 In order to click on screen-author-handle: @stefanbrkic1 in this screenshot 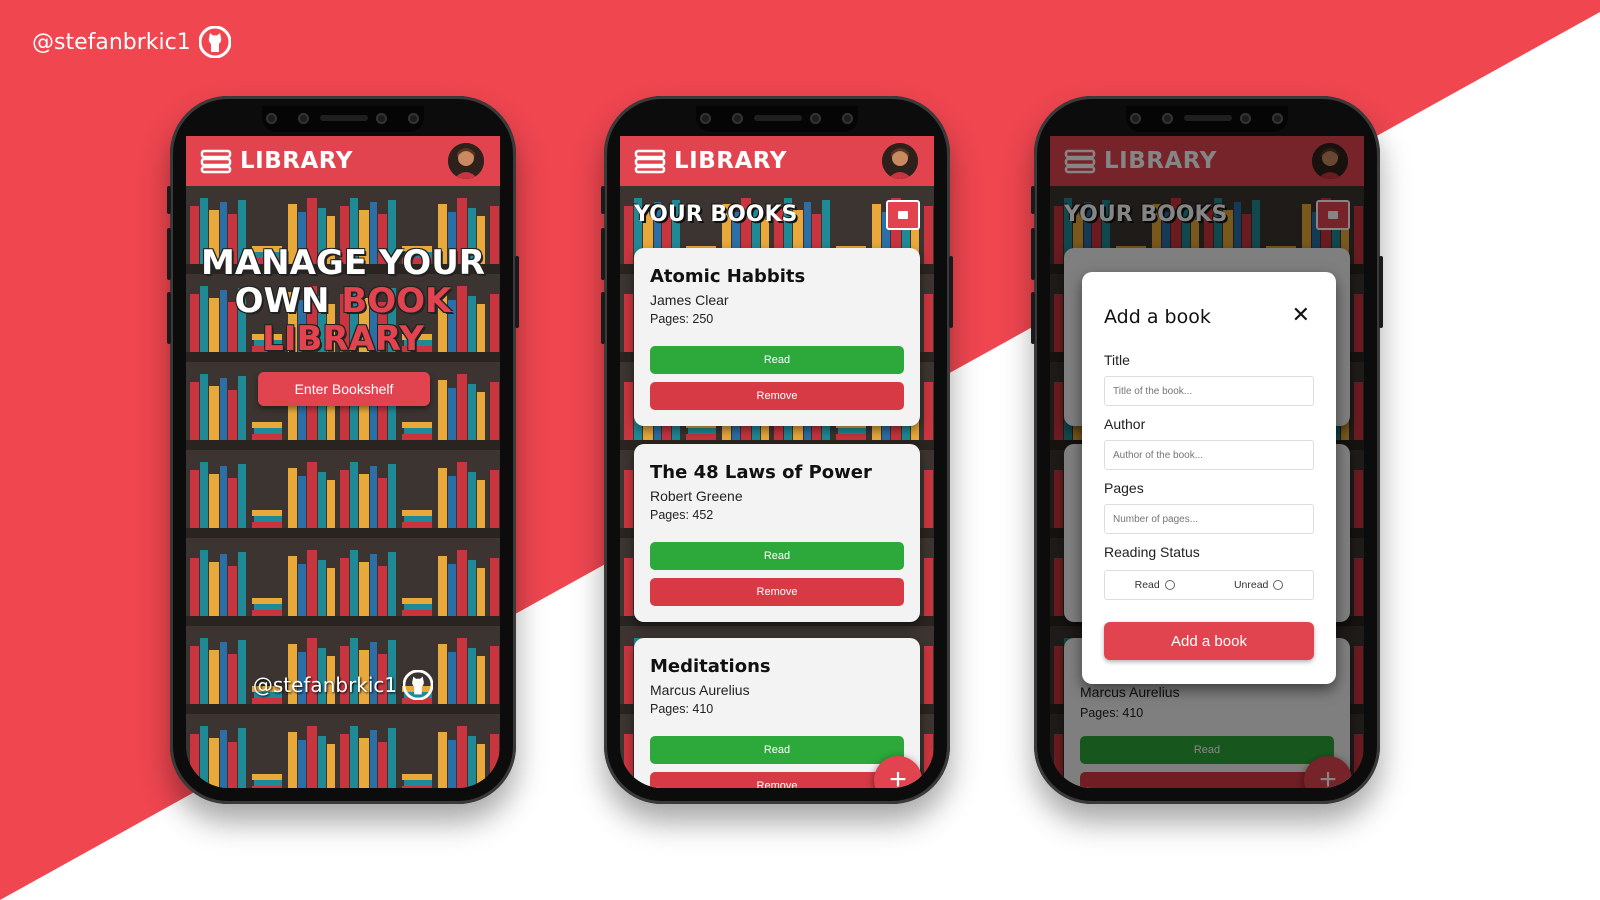, I will do `click(343, 685)`.